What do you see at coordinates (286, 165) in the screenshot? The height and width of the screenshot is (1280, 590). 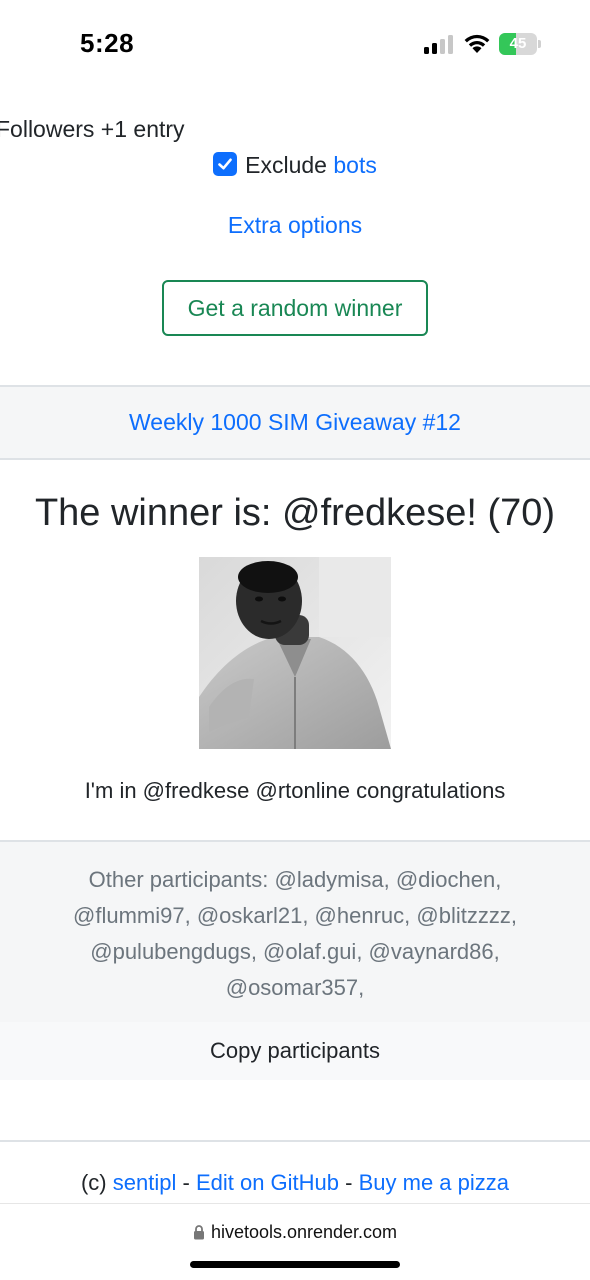 I see `exclude-label: Exclude` at bounding box center [286, 165].